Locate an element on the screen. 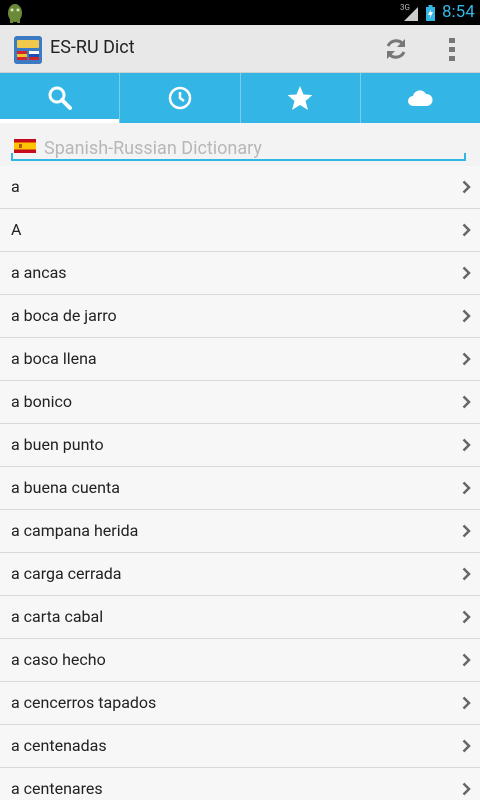 This screenshot has height=800, width=480. action-bar: ES-RU Dict is located at coordinates (240, 49).